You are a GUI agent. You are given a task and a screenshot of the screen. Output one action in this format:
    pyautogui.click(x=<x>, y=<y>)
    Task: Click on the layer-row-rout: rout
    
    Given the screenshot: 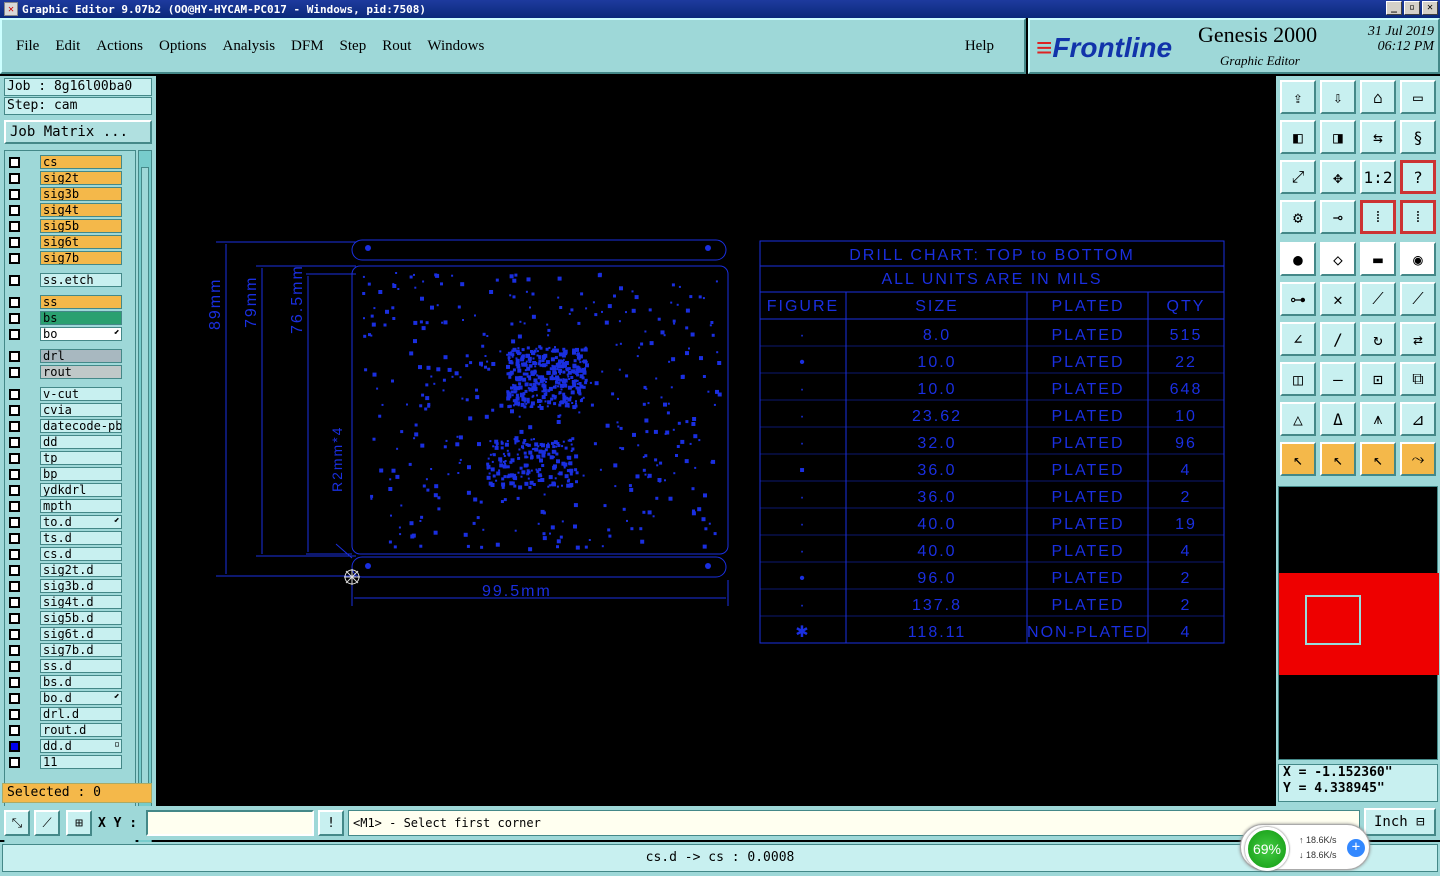 What is the action you would take?
    pyautogui.click(x=65, y=372)
    